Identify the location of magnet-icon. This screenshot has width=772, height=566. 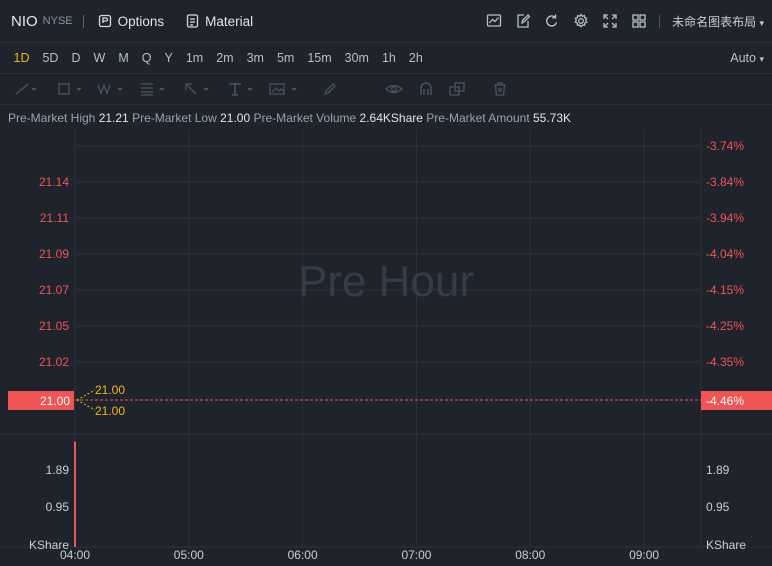
(426, 89).